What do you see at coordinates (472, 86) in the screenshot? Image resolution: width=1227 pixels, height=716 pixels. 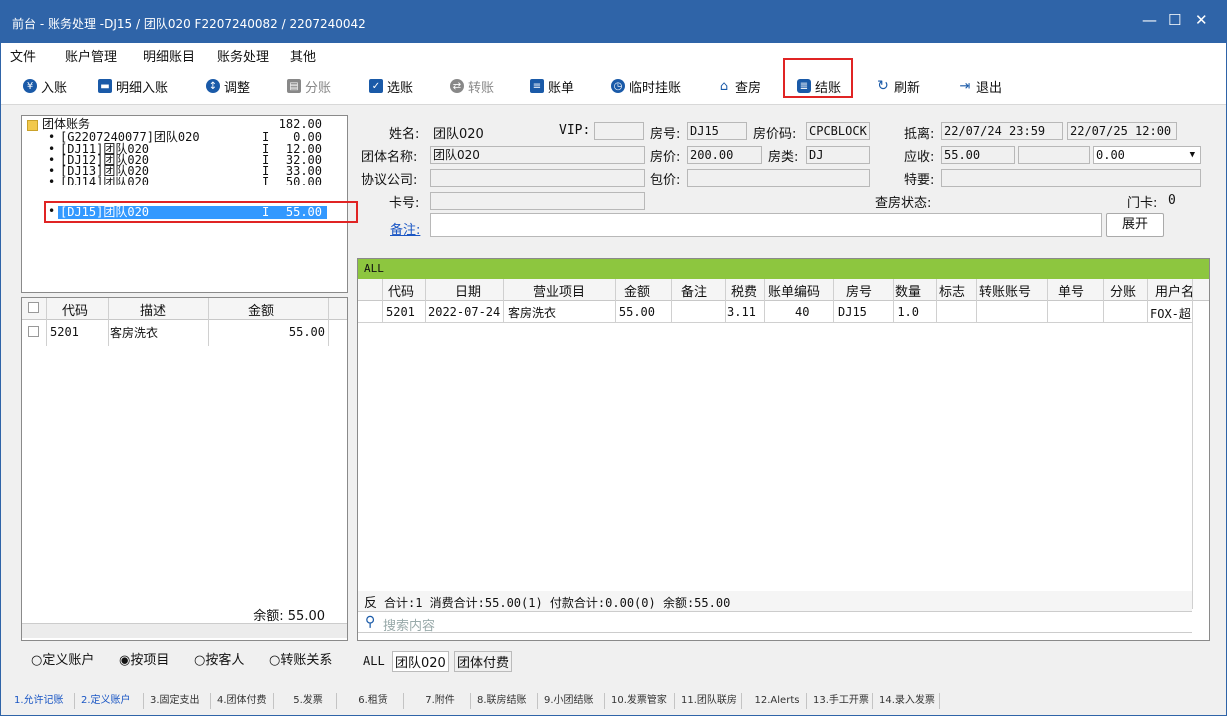 I see `transfer-button: ⇄ 转账` at bounding box center [472, 86].